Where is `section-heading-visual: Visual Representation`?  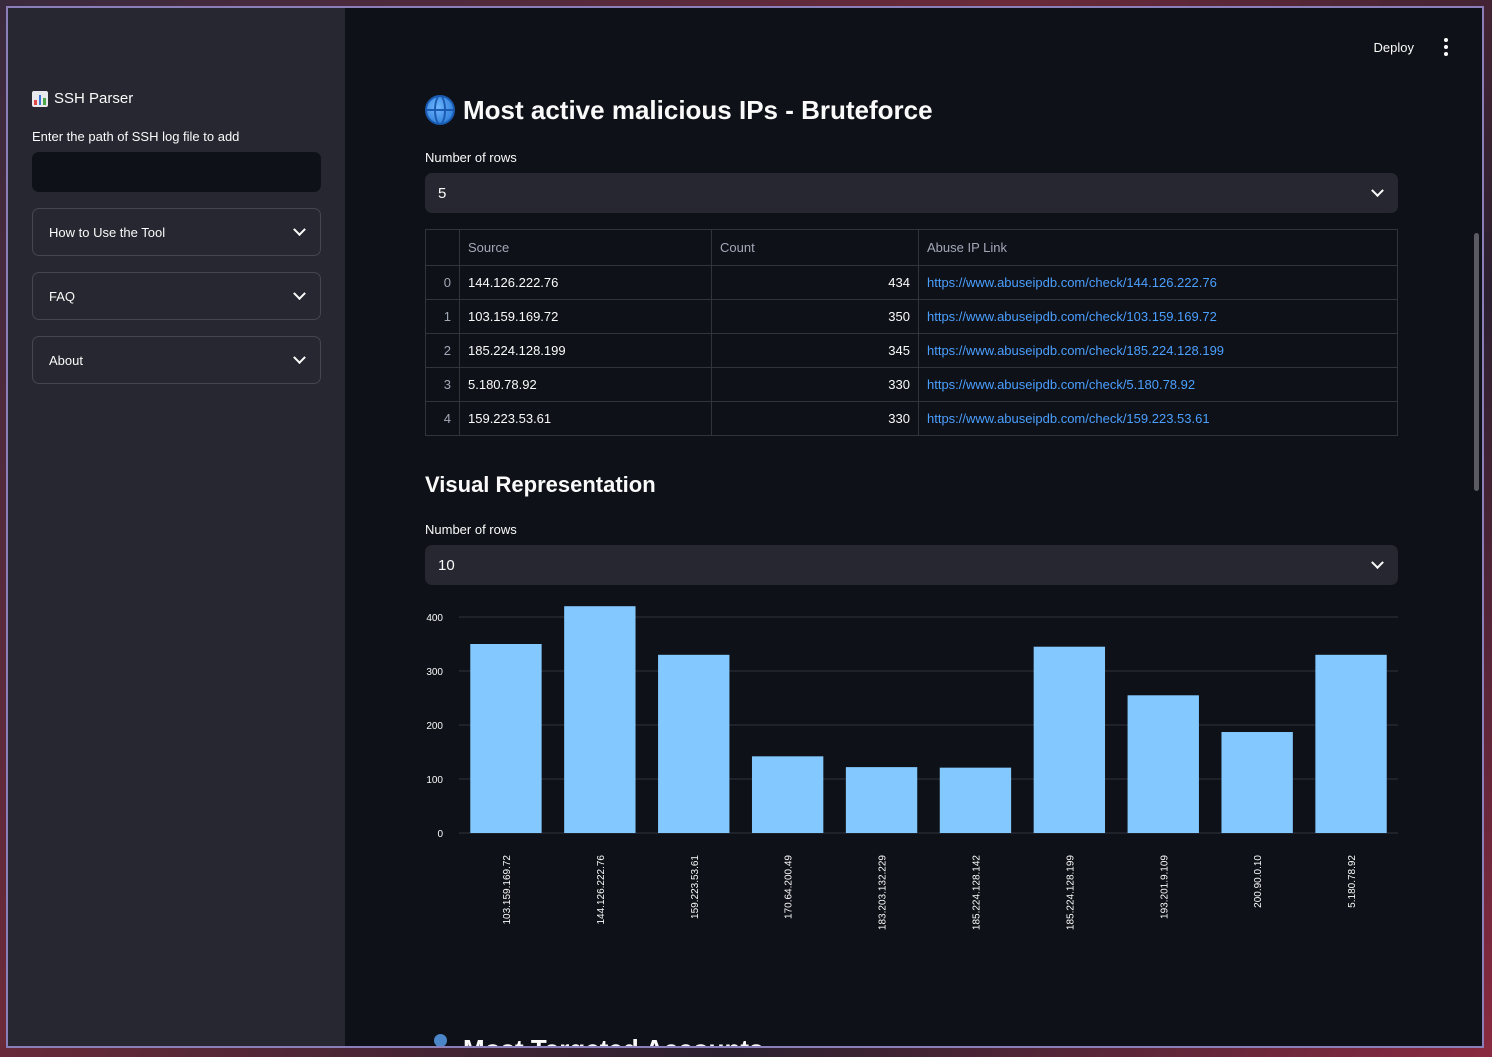
section-heading-visual: Visual Representation is located at coordinates (540, 484).